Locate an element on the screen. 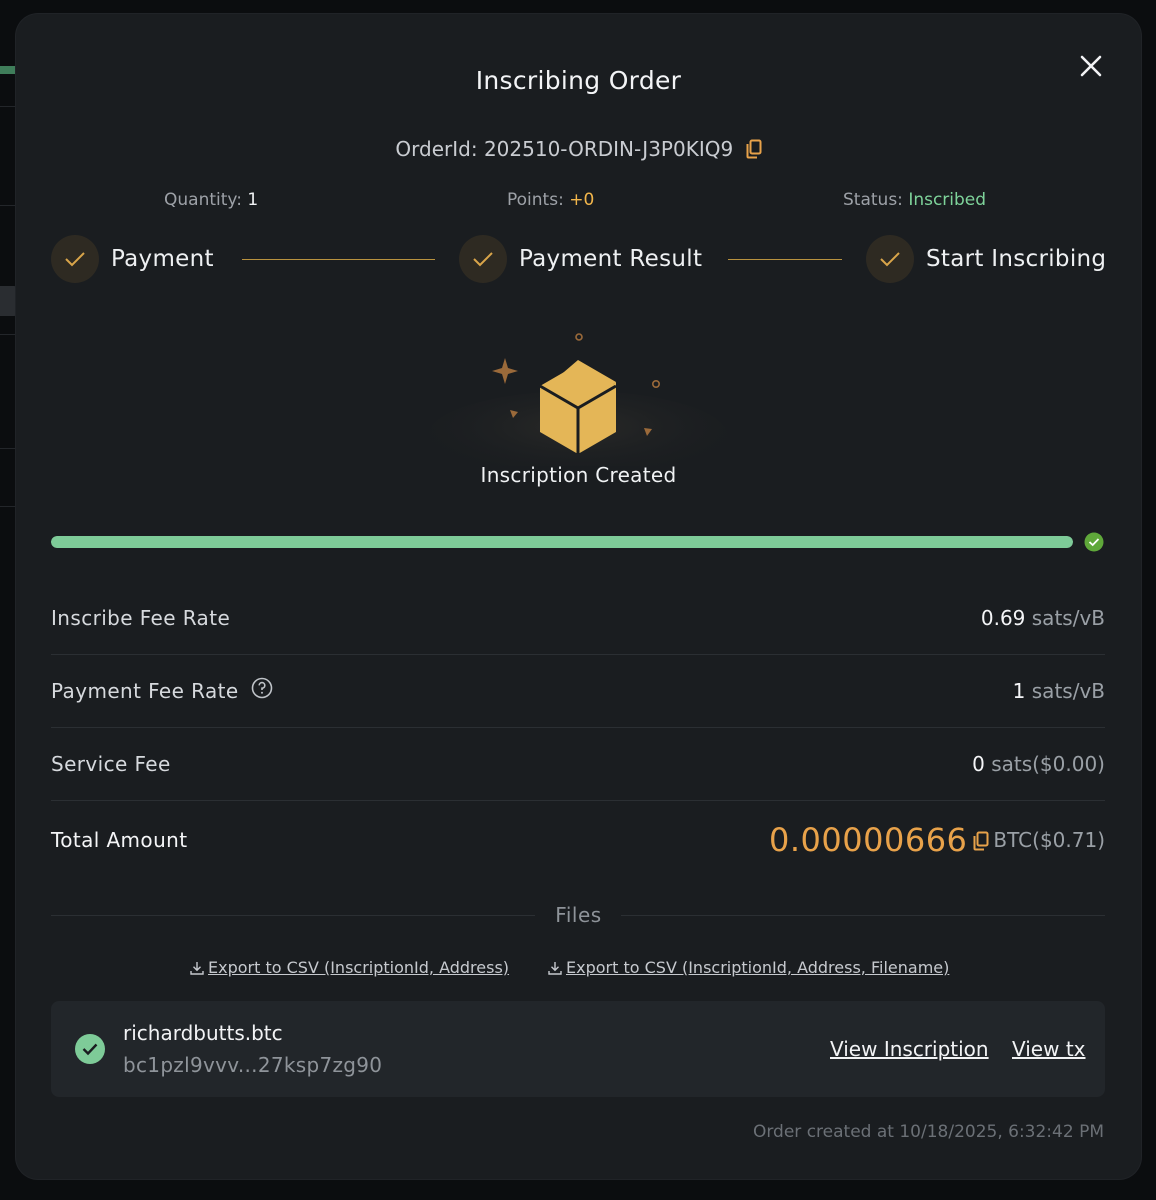 The width and height of the screenshot is (1156, 1200). points-value: +0 is located at coordinates (582, 200).